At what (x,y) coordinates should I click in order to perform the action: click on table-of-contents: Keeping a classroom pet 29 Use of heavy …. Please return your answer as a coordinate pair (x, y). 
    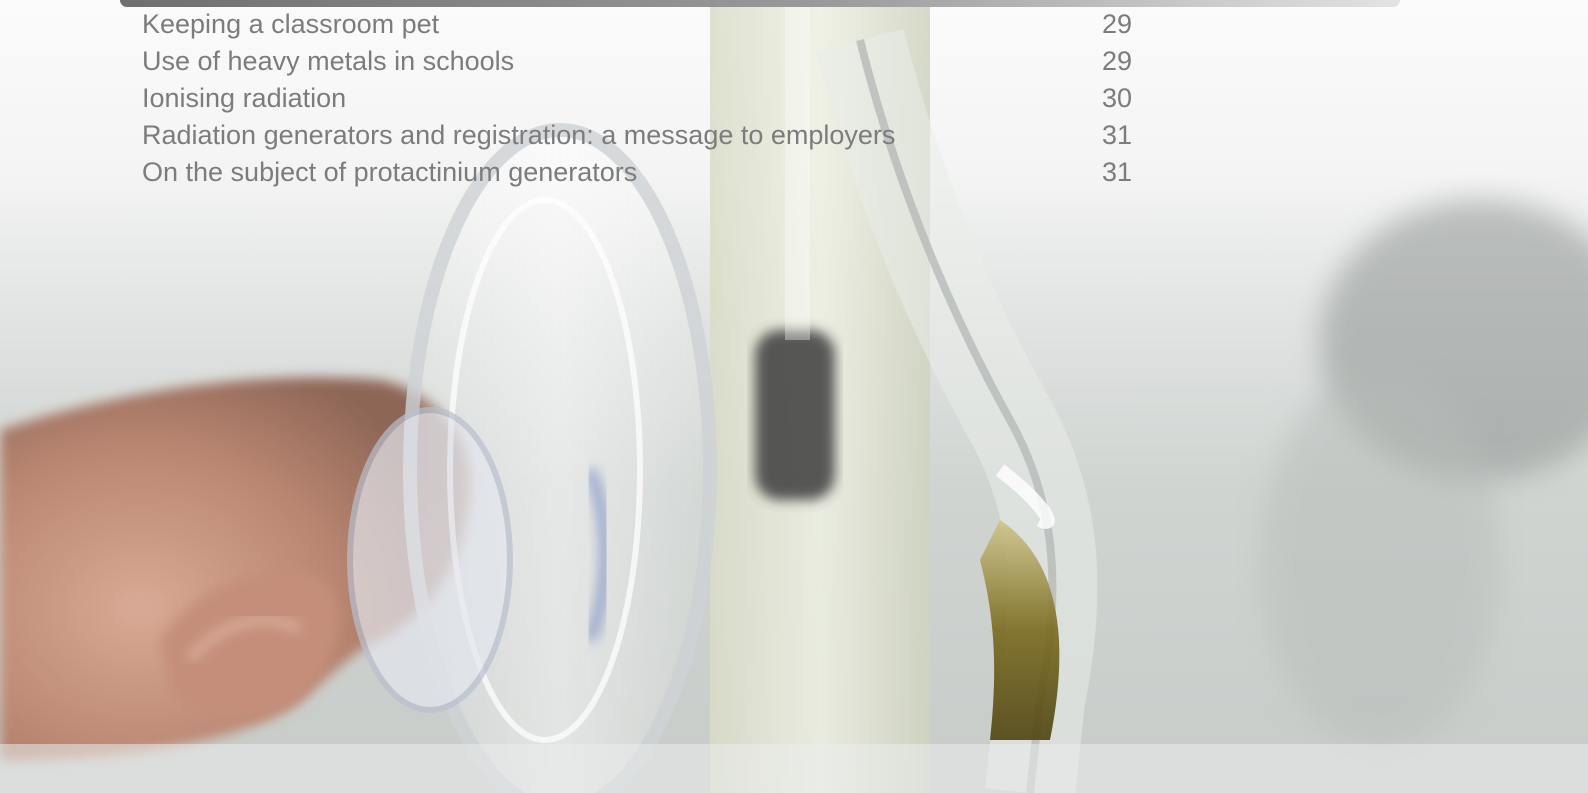
    Looking at the image, I should click on (637, 98).